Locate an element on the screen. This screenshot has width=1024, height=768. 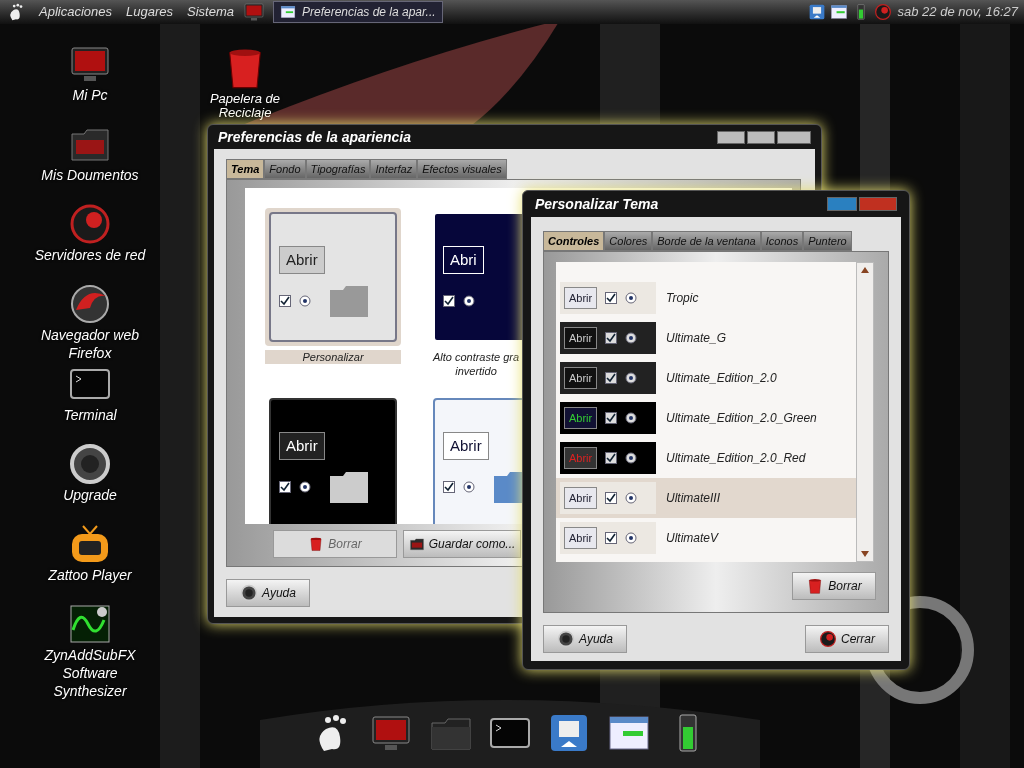
theme-row: Abrir Ultimate_Edition_2.0_Green is located at coordinates (706, 418).